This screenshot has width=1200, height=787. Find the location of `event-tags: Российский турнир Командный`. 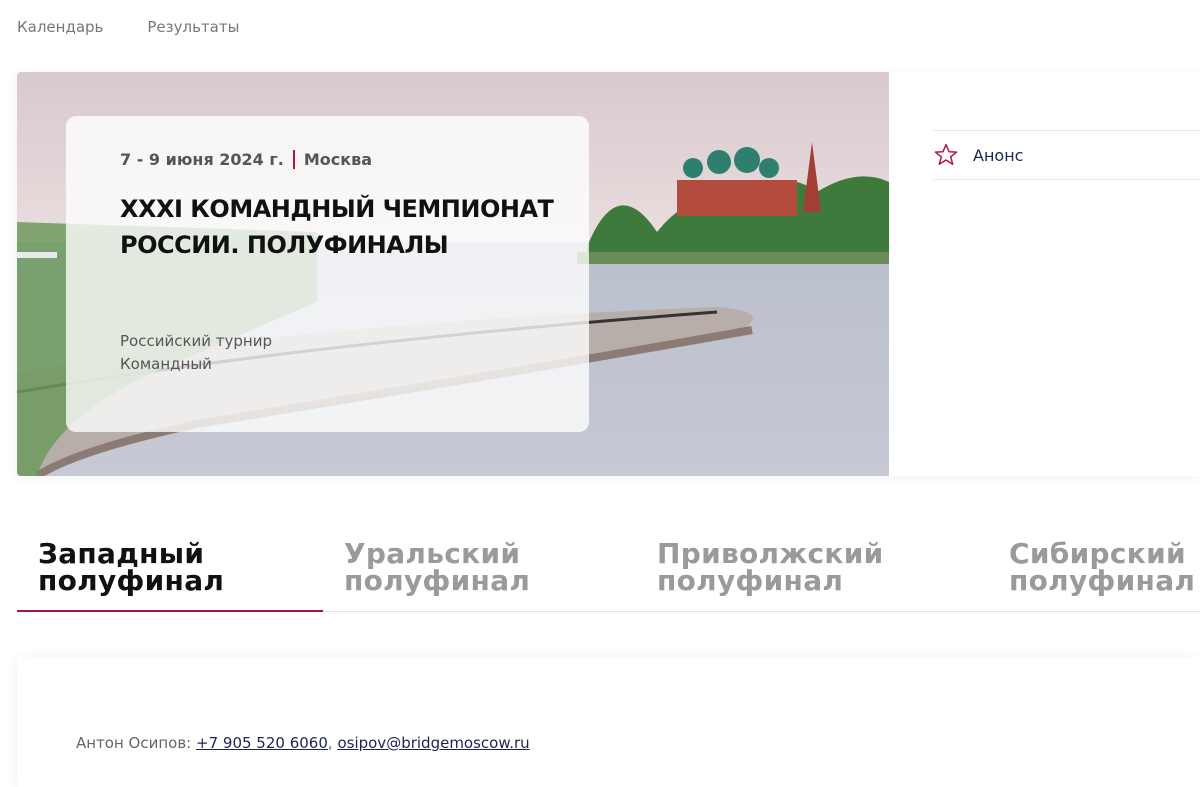

event-tags: Российский турнир Командный is located at coordinates (196, 353).